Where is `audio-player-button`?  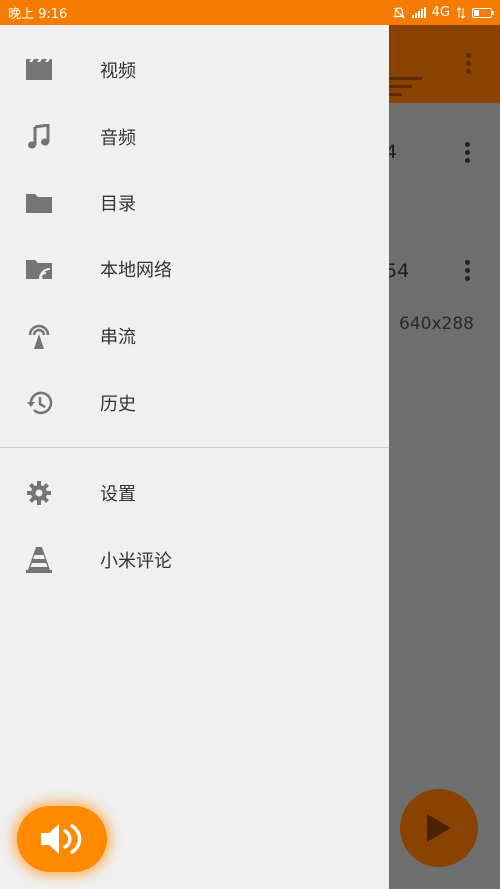 audio-player-button is located at coordinates (62, 839).